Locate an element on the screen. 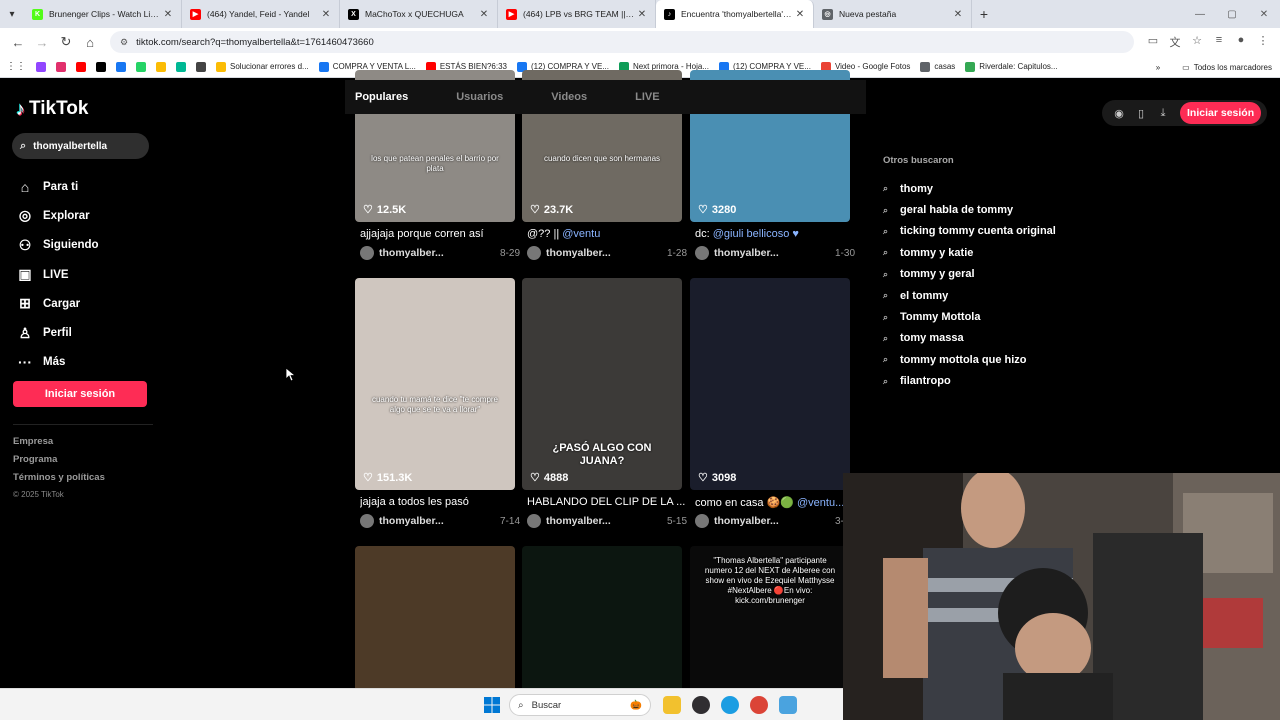  video-thumbnail: ♡ 3098 is located at coordinates (770, 384).